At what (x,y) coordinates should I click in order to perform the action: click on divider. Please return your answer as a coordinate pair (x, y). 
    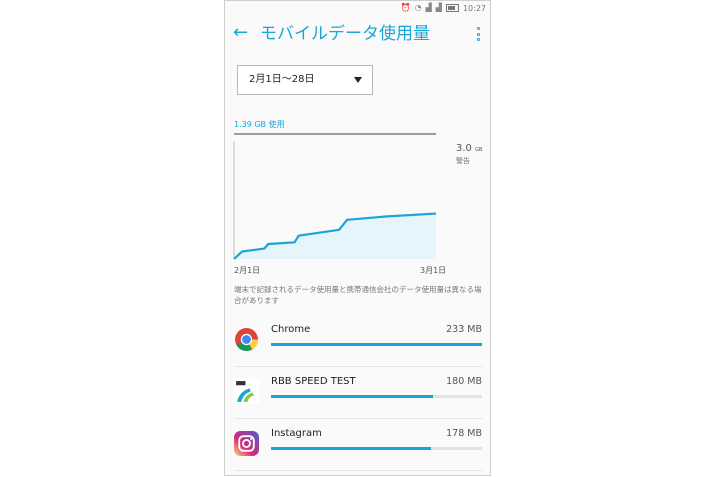
    Looking at the image, I should click on (358, 470).